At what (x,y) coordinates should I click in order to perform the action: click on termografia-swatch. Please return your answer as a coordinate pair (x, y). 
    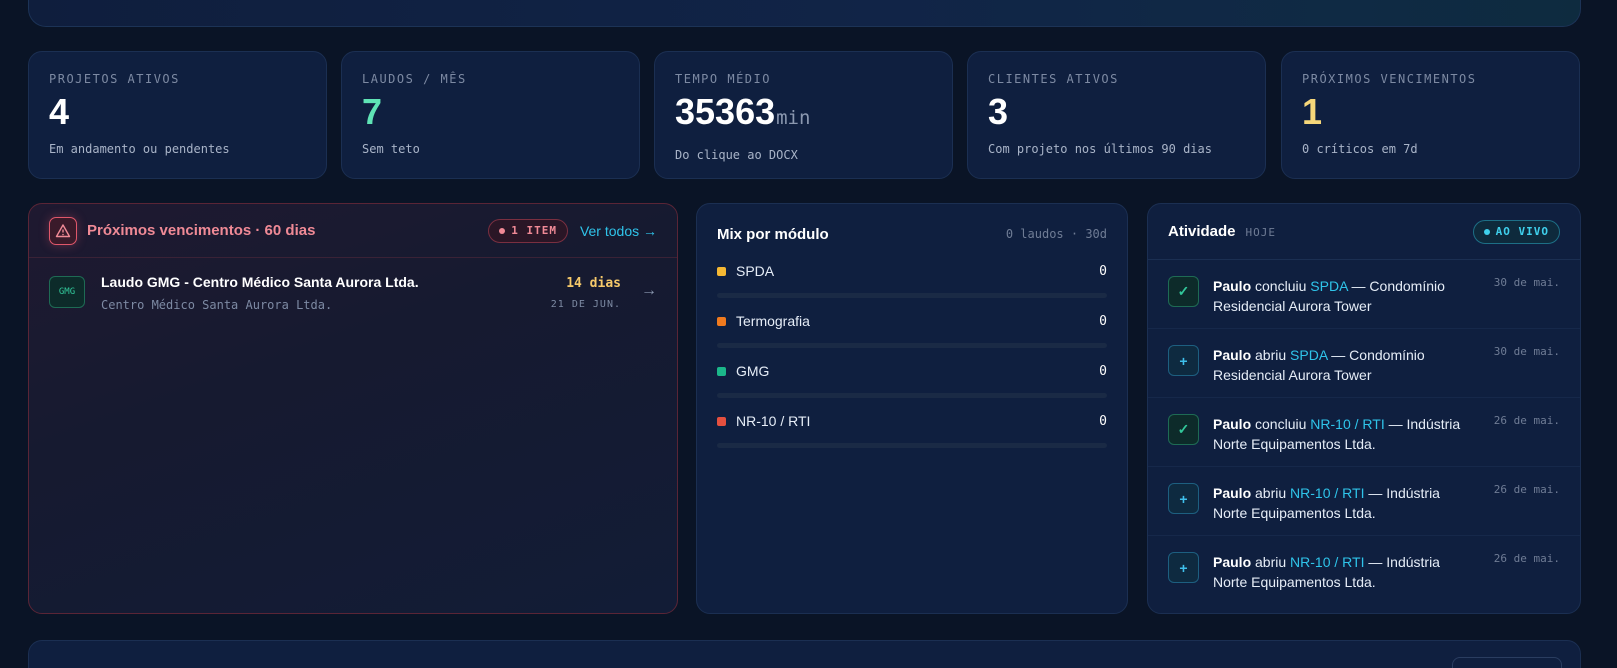
    Looking at the image, I should click on (721, 321).